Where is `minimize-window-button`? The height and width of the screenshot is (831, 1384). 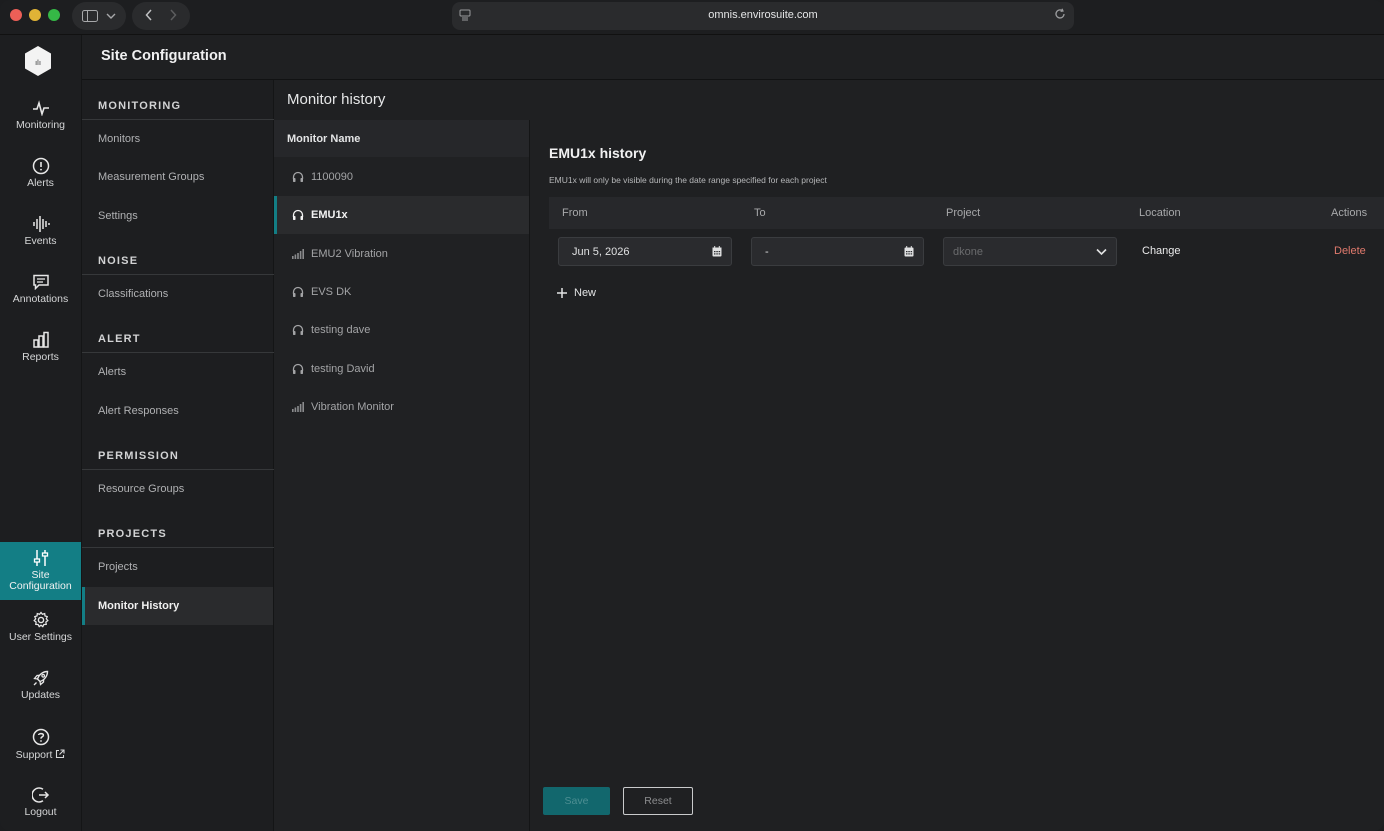
minimize-window-button is located at coordinates (35, 15).